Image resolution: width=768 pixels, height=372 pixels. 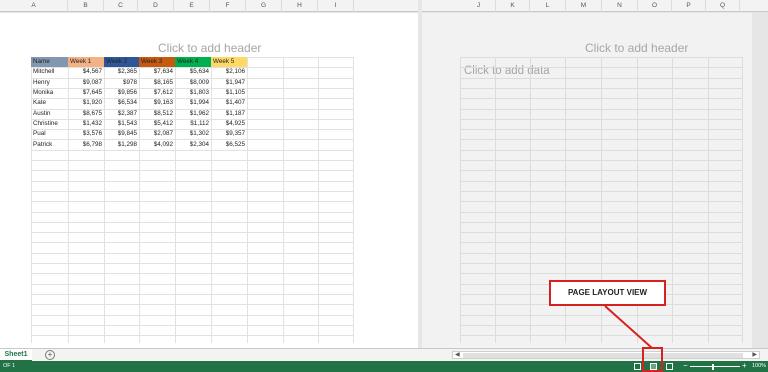 I want to click on value-cell: $1,432, so click(x=86, y=124).